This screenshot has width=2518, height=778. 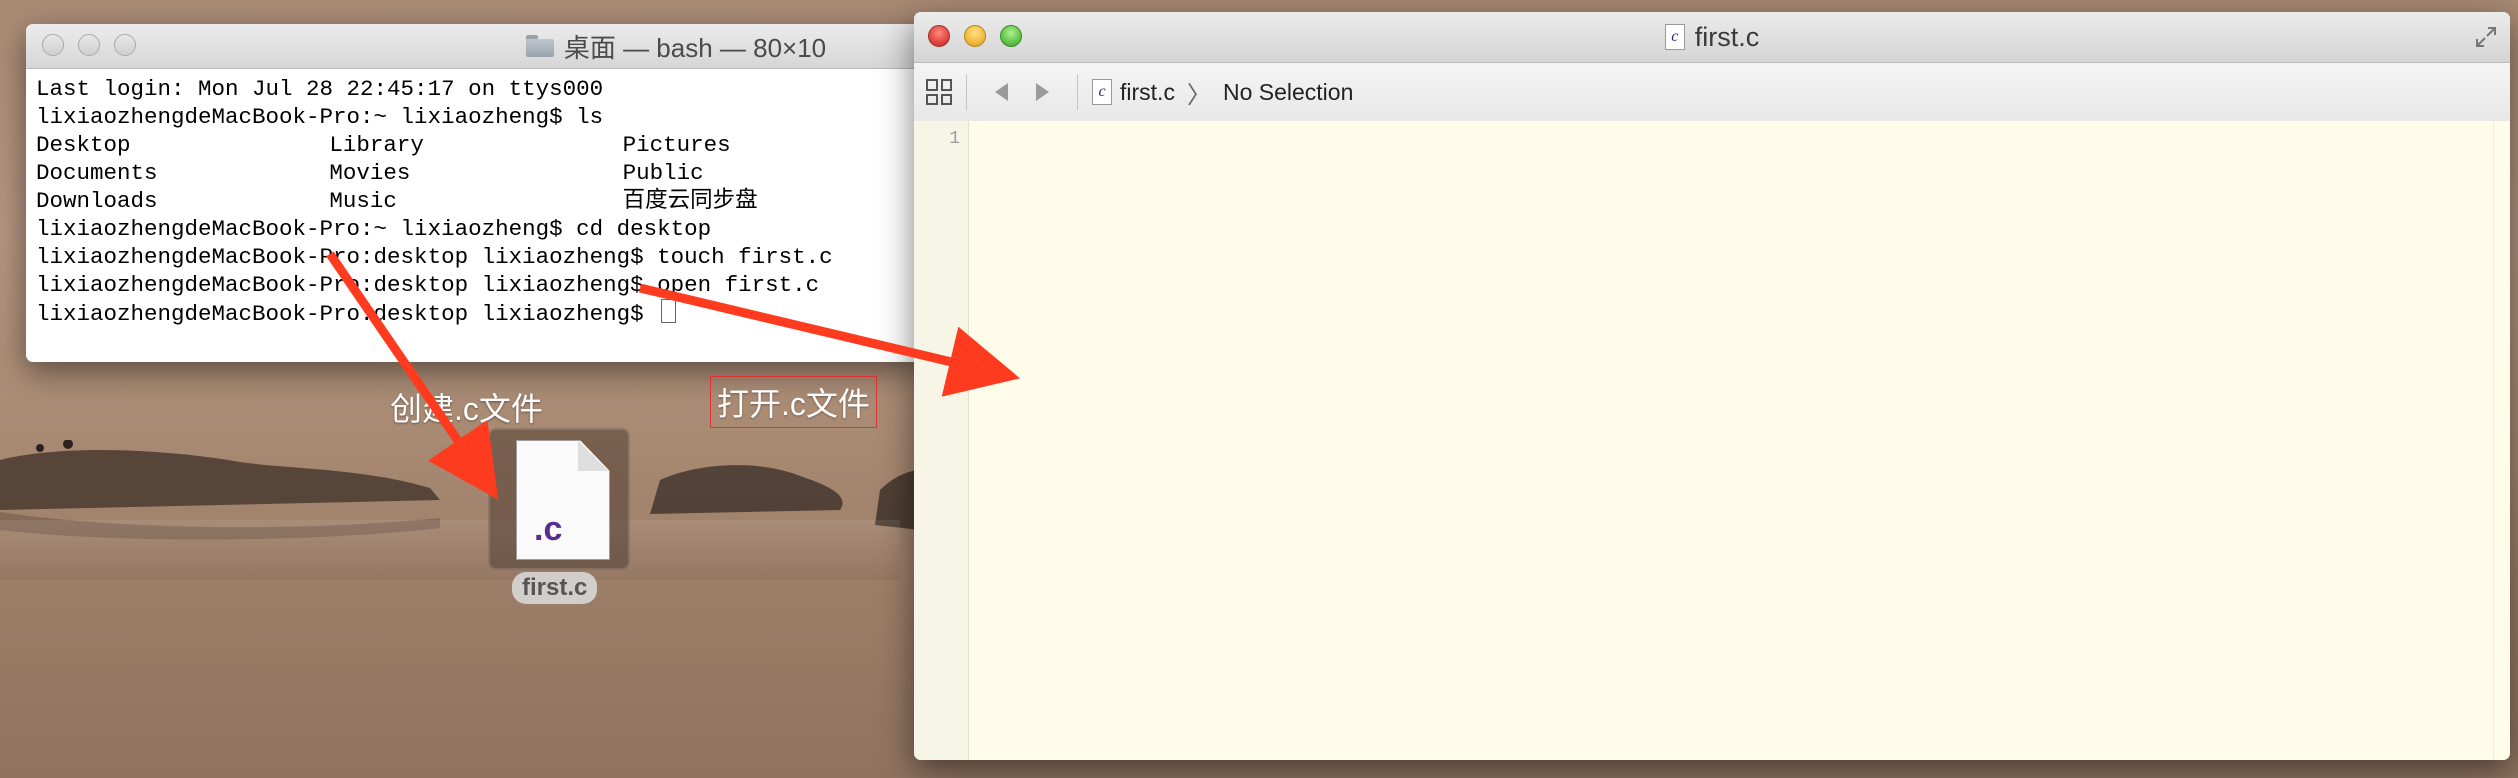 I want to click on ls-output-row: Documents Movies Public, so click(x=476, y=173).